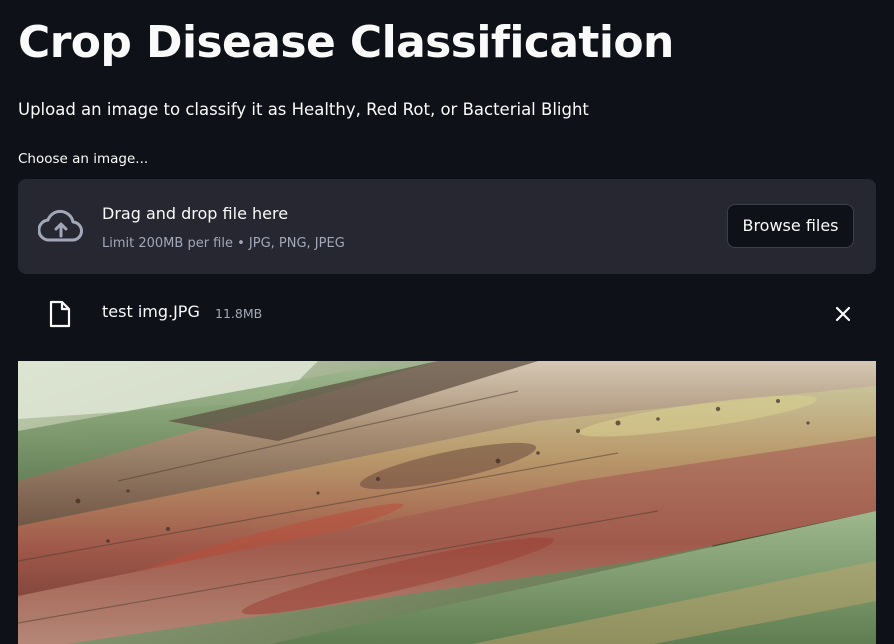  Describe the element at coordinates (151, 311) in the screenshot. I see `uploaded-file-name: test img.JPG` at that location.